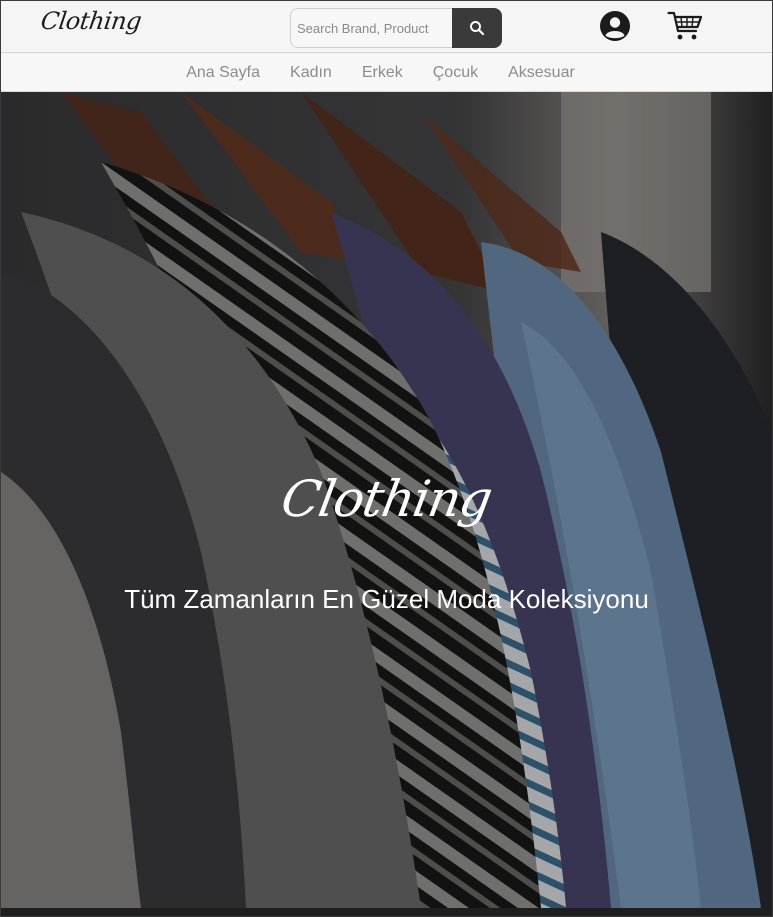 This screenshot has width=773, height=917. I want to click on nav-item-cocuk: Çocuk, so click(455, 73).